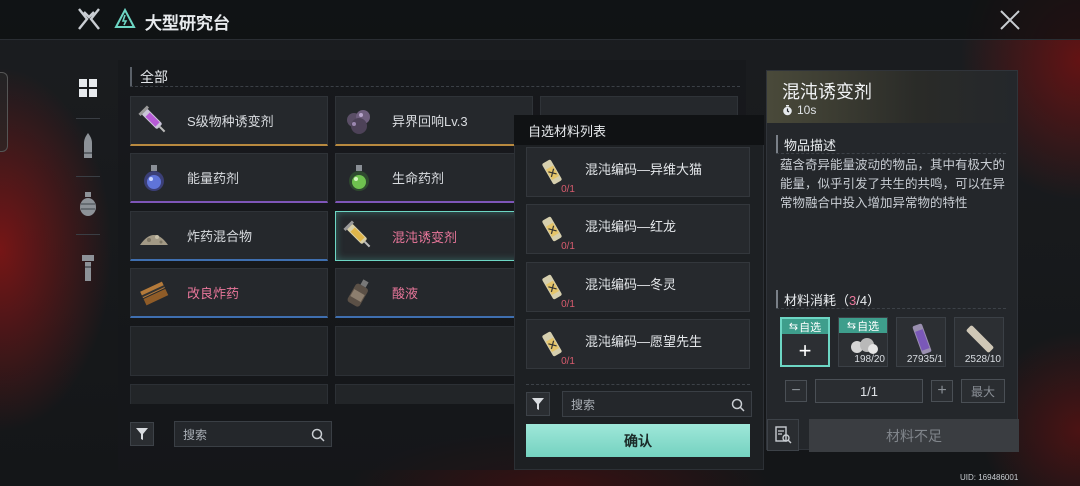  Describe the element at coordinates (924, 359) in the screenshot. I see `material-qty: 27935/1` at that location.